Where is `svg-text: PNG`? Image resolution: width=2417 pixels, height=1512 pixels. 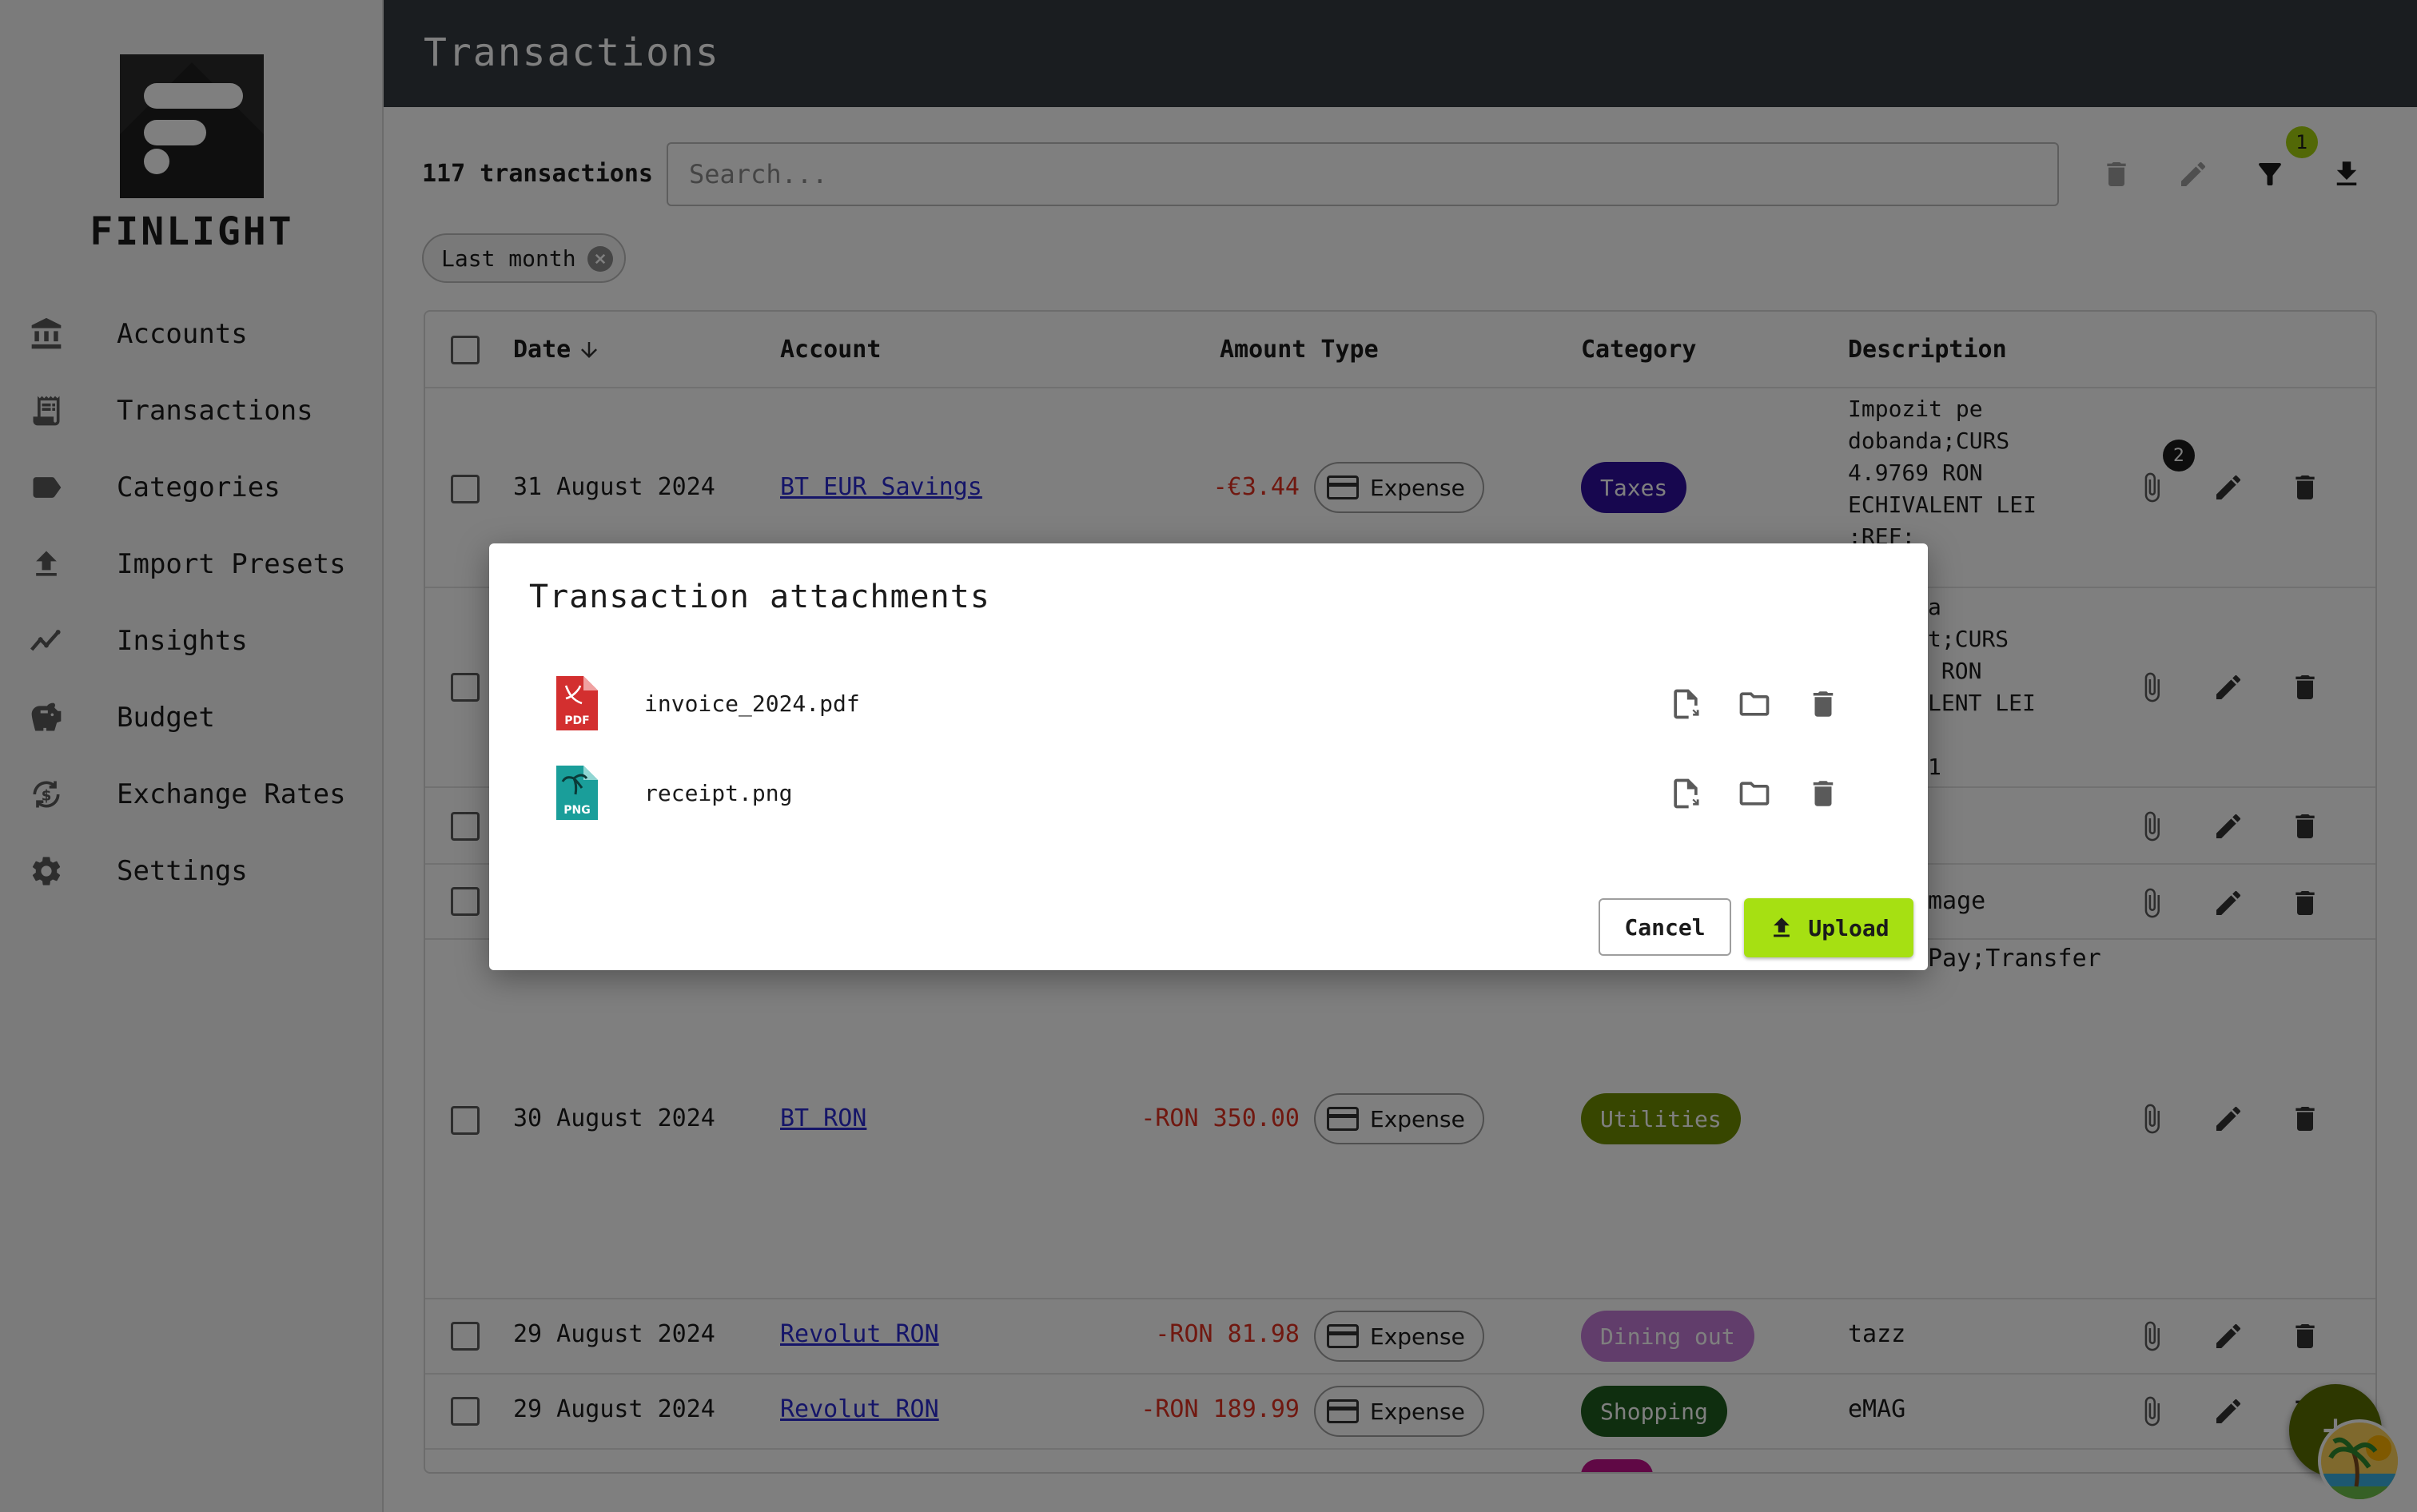 svg-text: PNG is located at coordinates (576, 810).